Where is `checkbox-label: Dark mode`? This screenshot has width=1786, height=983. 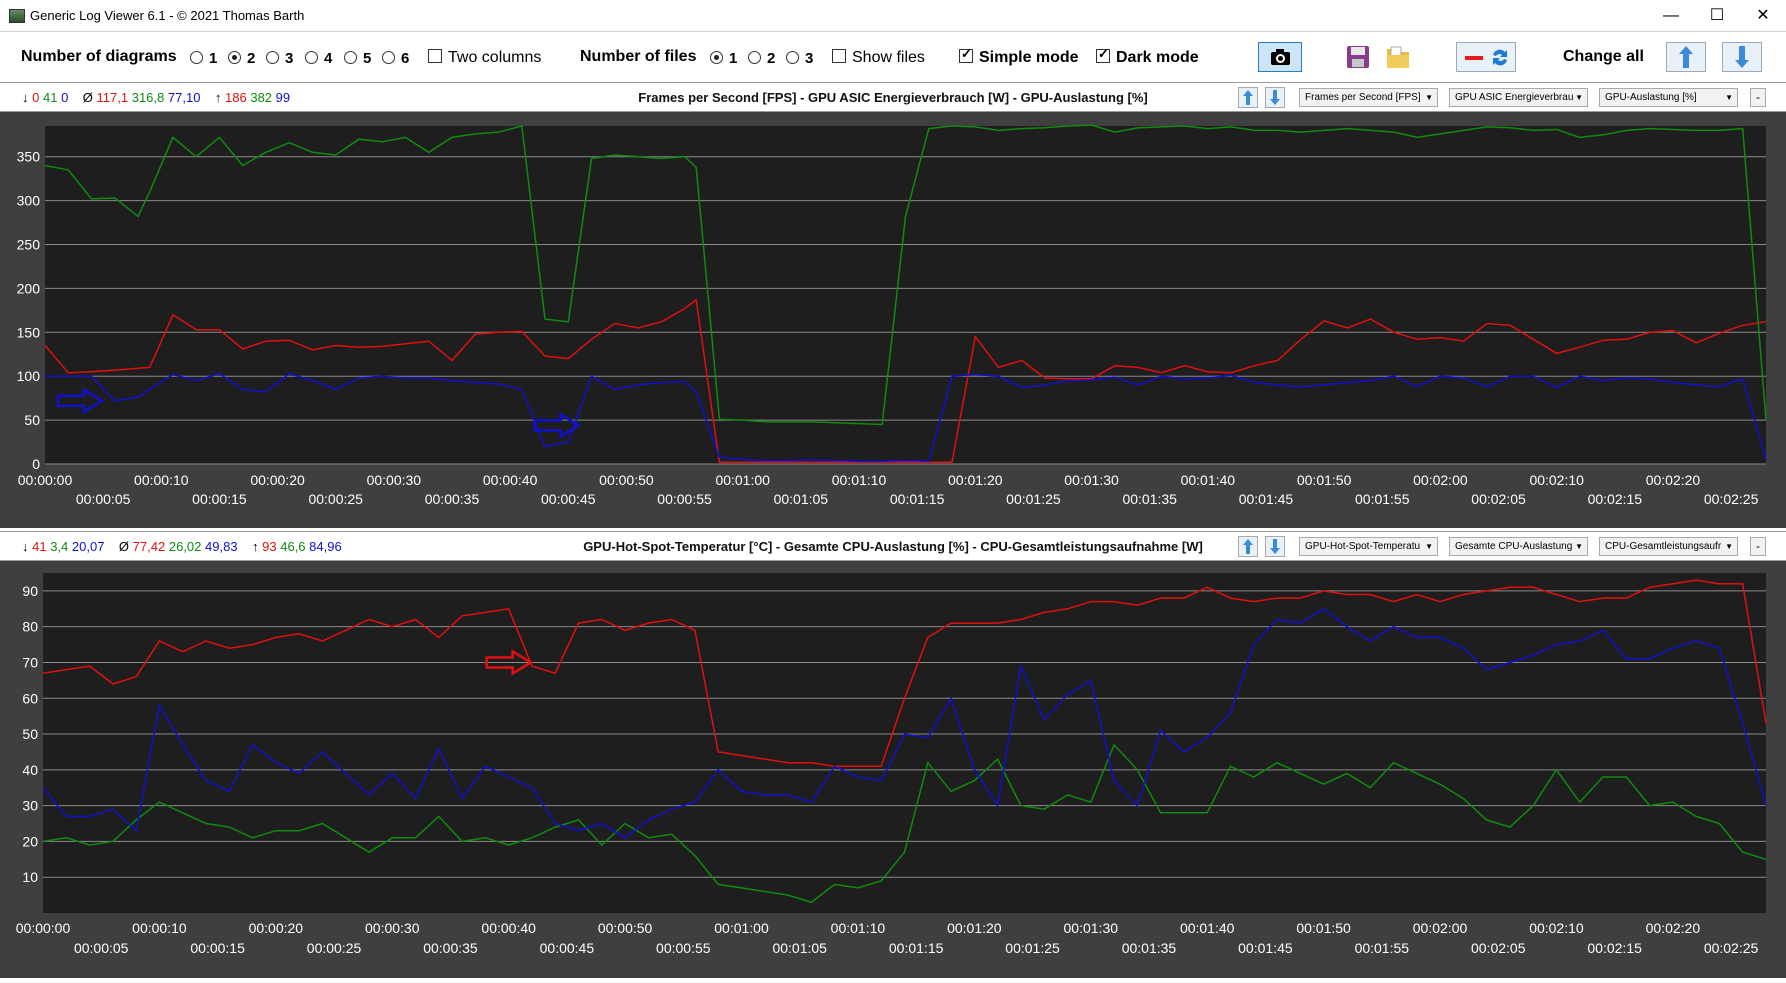 checkbox-label: Dark mode is located at coordinates (1157, 57).